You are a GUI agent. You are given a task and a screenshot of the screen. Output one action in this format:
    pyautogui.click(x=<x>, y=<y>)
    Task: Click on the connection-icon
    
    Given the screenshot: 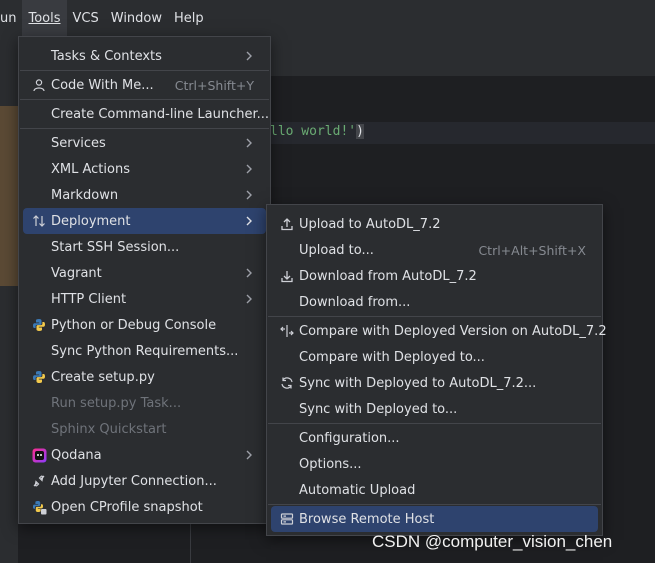 What is the action you would take?
    pyautogui.click(x=39, y=481)
    